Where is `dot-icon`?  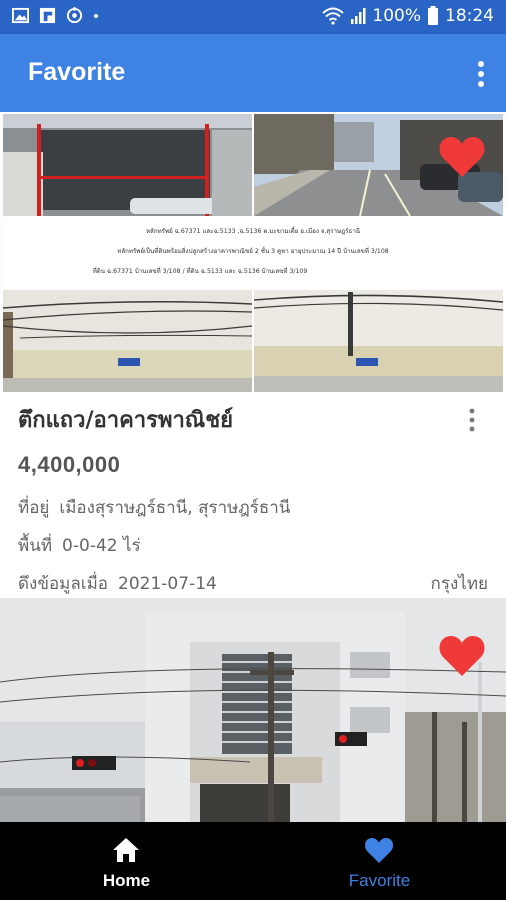
dot-icon is located at coordinates (96, 15).